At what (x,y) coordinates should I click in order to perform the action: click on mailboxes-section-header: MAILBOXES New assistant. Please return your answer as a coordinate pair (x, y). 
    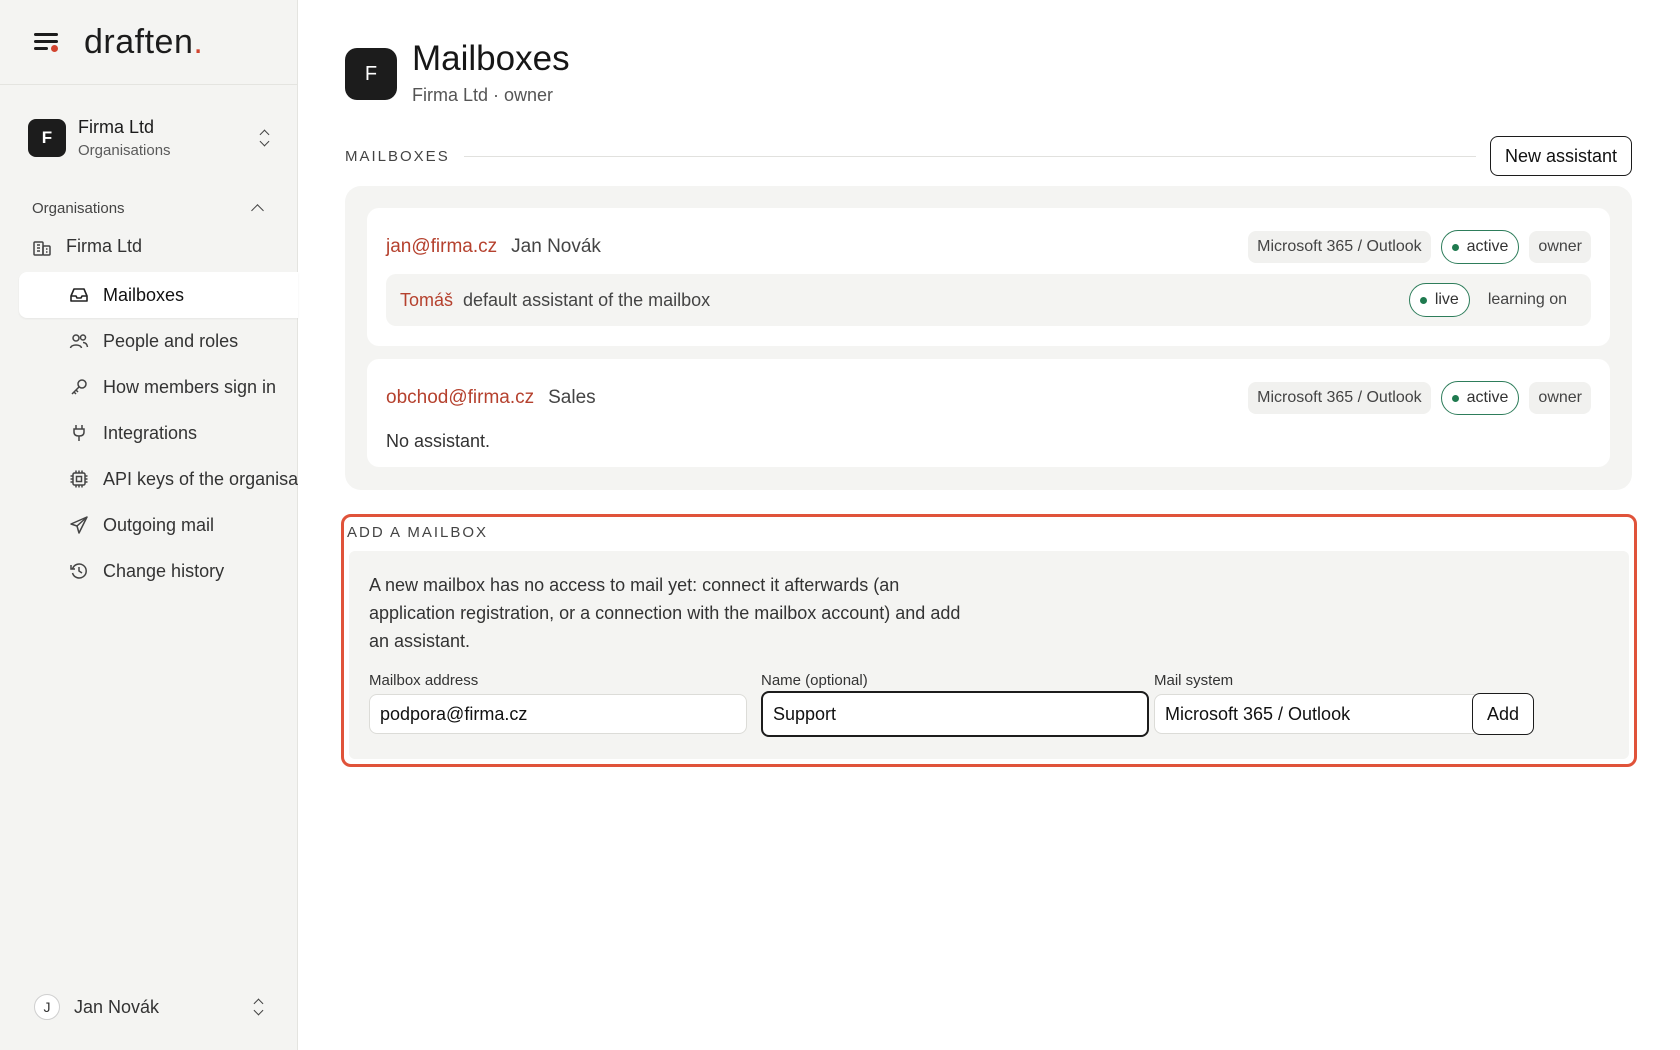
    Looking at the image, I should click on (988, 156).